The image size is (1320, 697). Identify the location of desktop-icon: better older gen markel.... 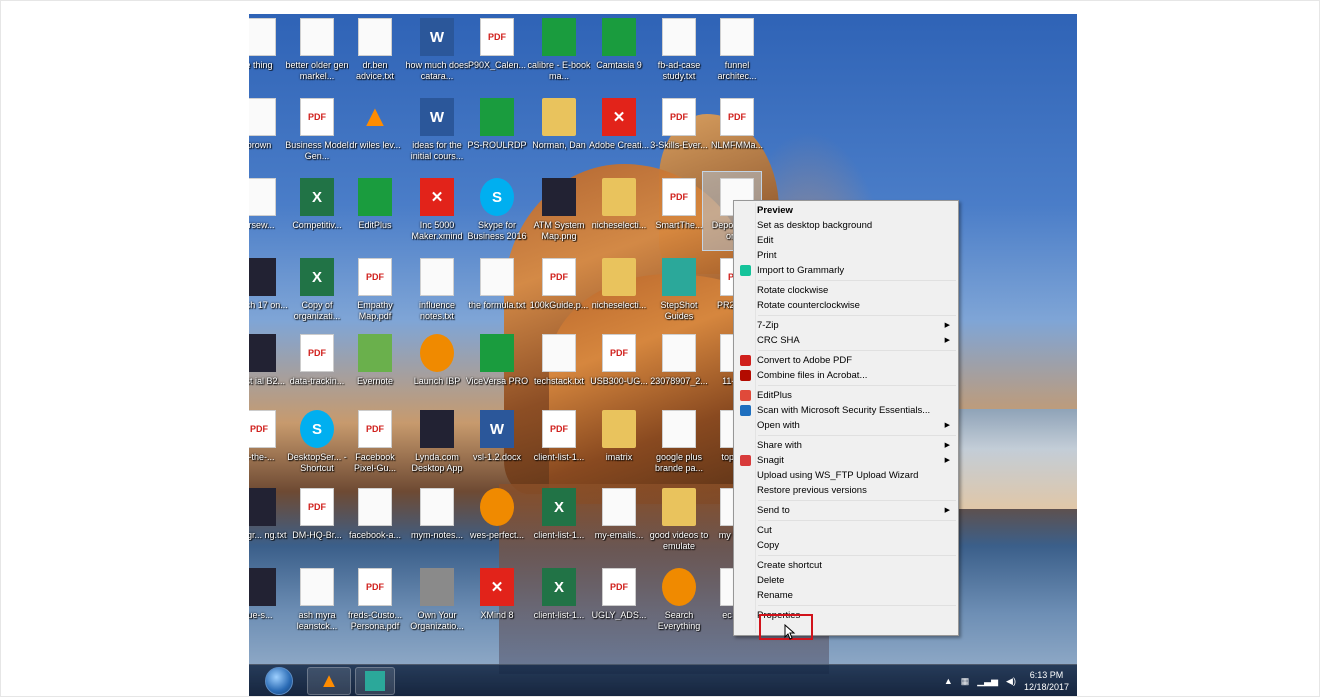
(317, 55).